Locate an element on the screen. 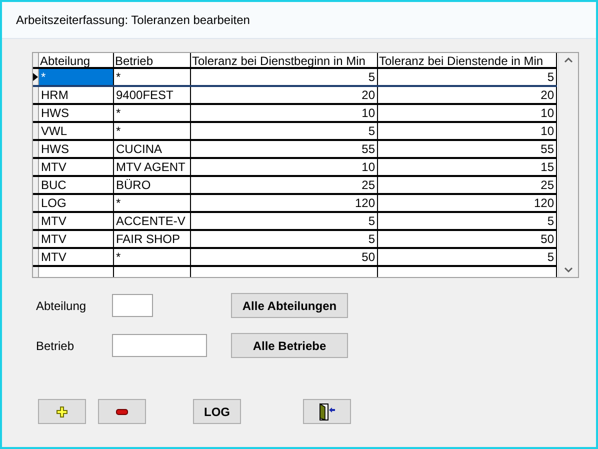 The image size is (598, 449). remove-button is located at coordinates (122, 411).